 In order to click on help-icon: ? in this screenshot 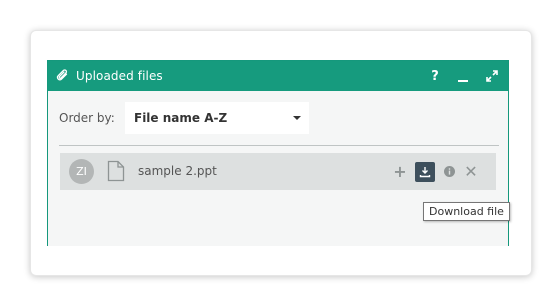, I will do `click(435, 76)`.